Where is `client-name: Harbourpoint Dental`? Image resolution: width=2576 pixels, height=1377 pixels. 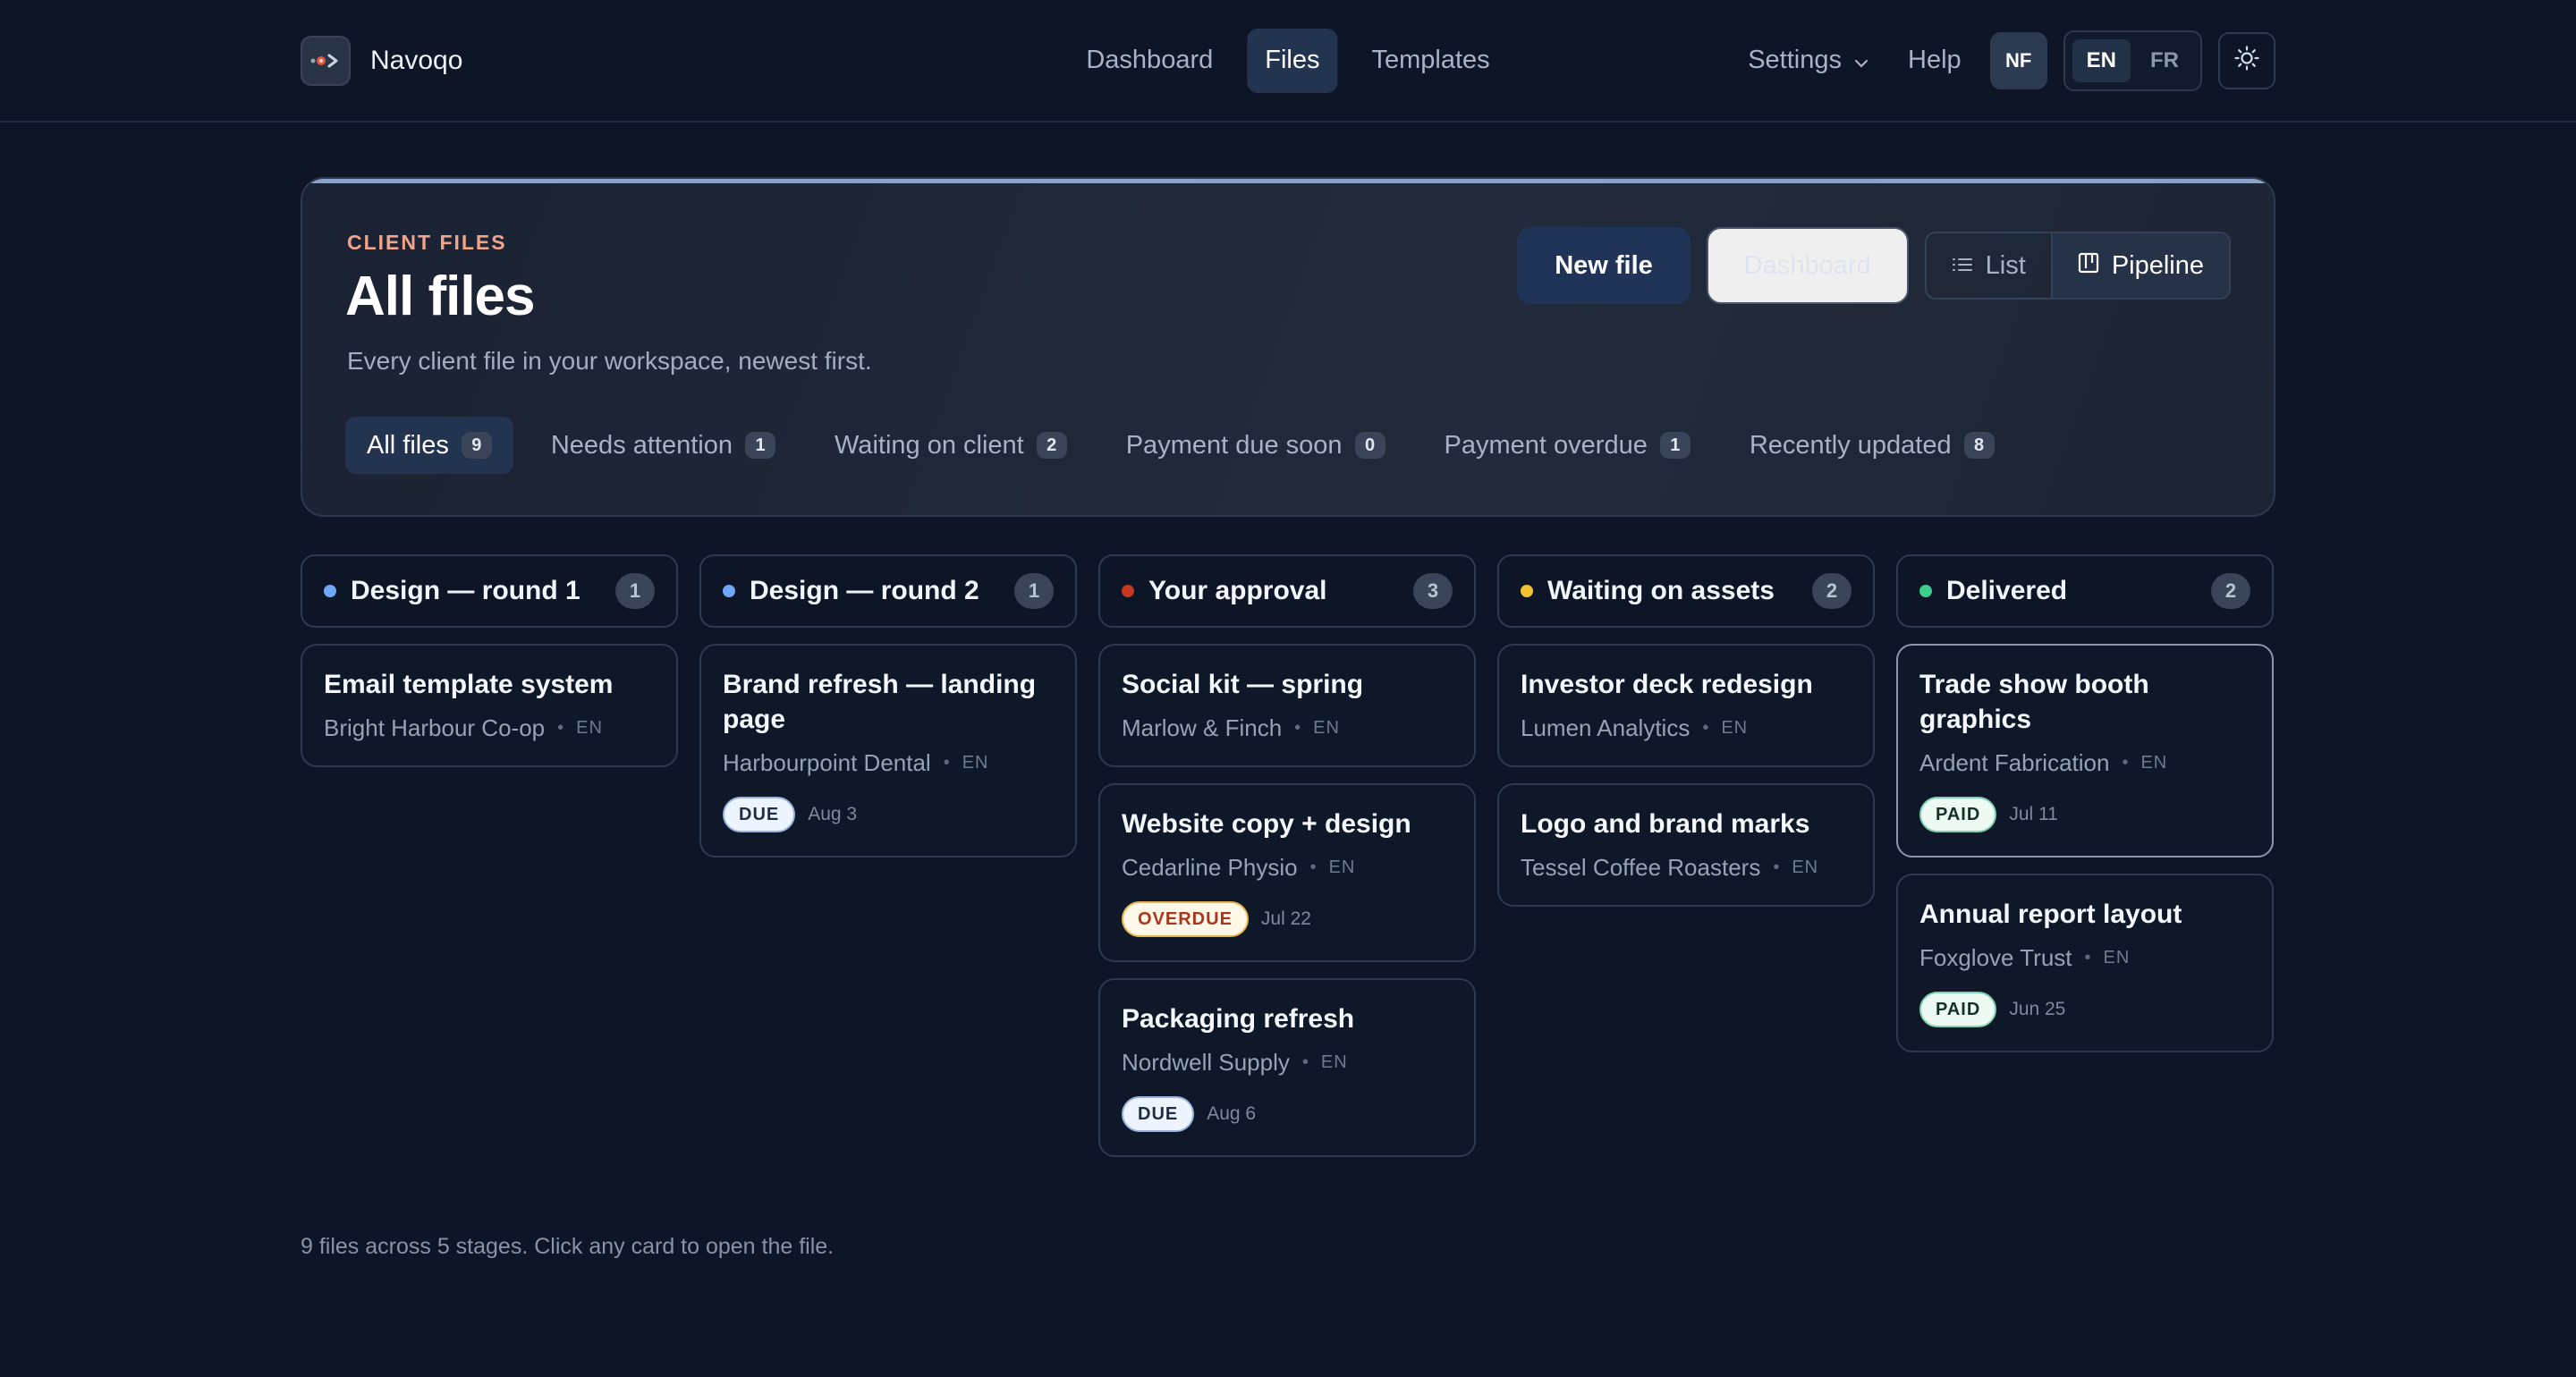 client-name: Harbourpoint Dental is located at coordinates (827, 762).